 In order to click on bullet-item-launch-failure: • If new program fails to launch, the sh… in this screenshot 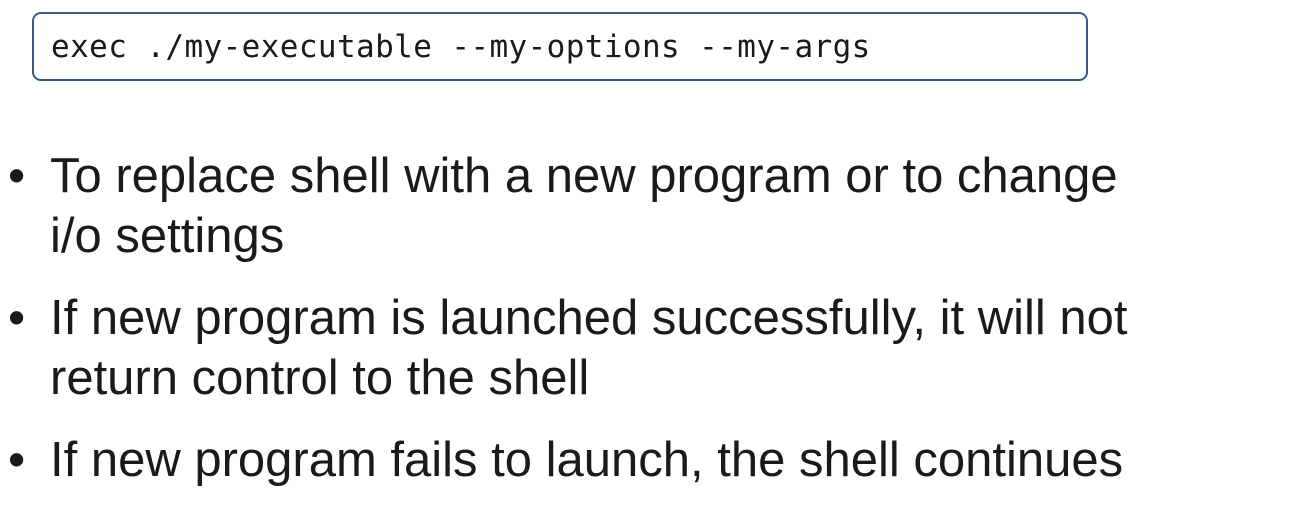, I will do `click(647, 460)`.